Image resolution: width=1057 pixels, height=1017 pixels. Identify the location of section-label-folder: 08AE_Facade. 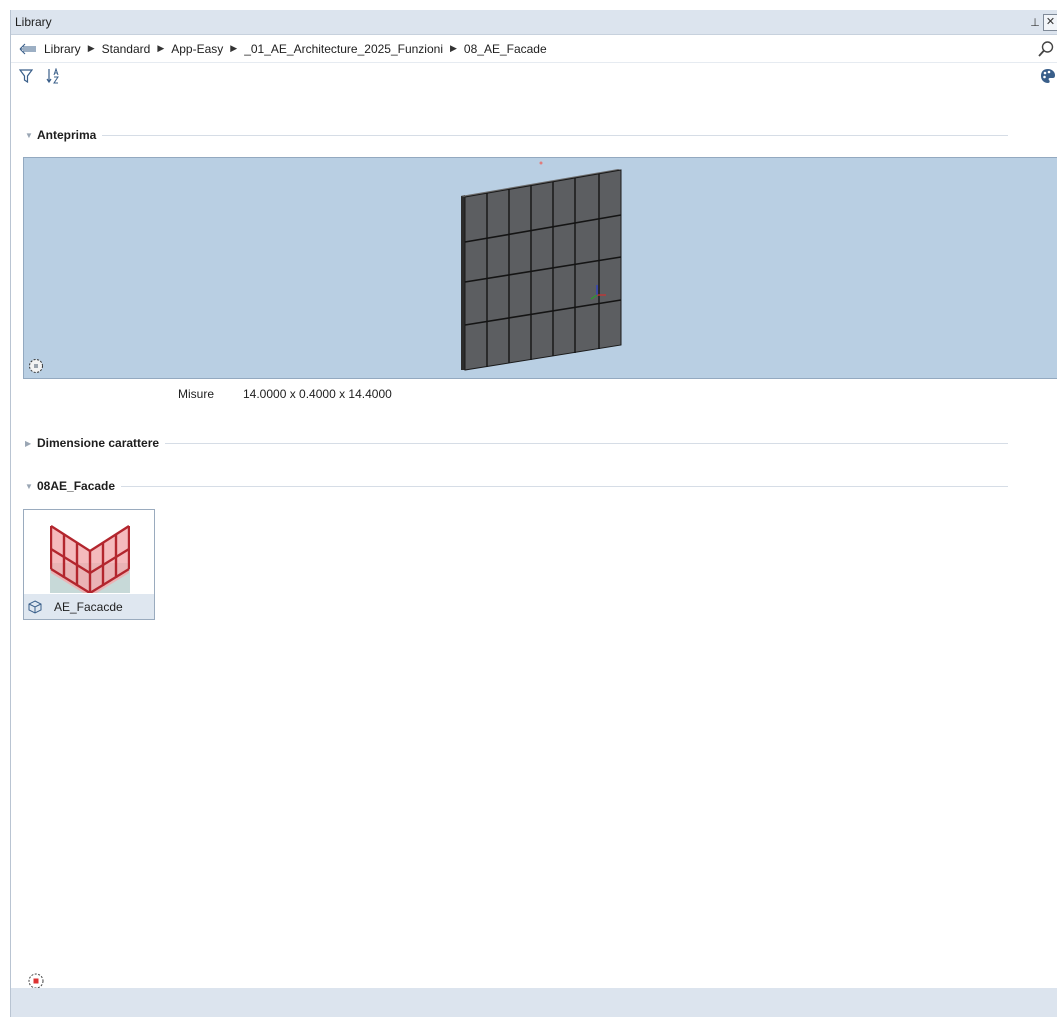
(76, 486).